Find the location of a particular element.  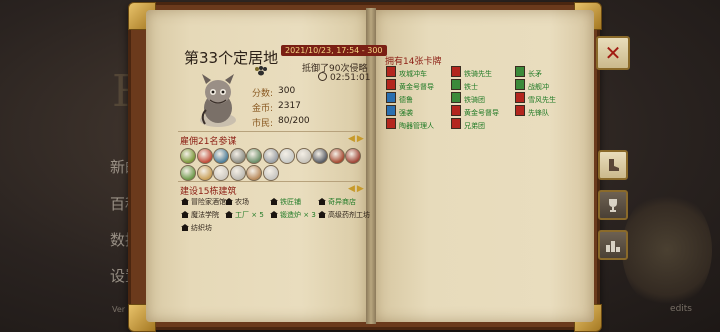

close-icon: ✕ is located at coordinates (613, 53).